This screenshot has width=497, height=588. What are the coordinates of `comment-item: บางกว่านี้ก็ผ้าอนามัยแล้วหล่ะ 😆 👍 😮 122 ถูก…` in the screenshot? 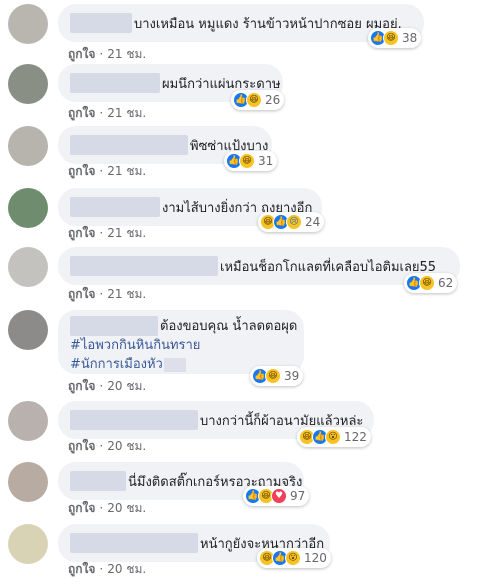 It's located at (248, 433).